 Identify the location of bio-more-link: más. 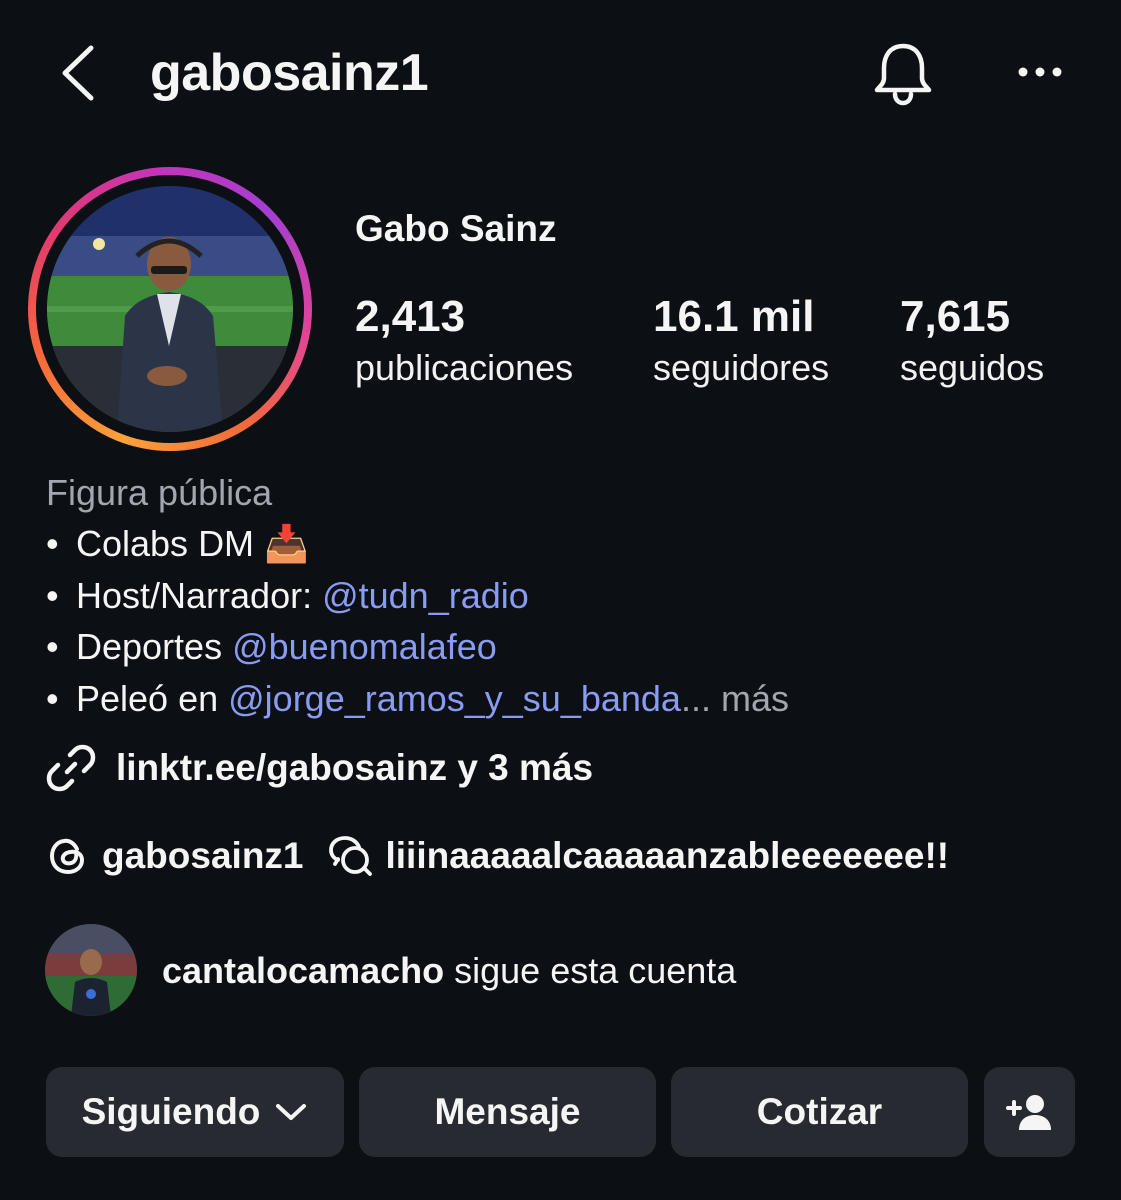
(750, 698).